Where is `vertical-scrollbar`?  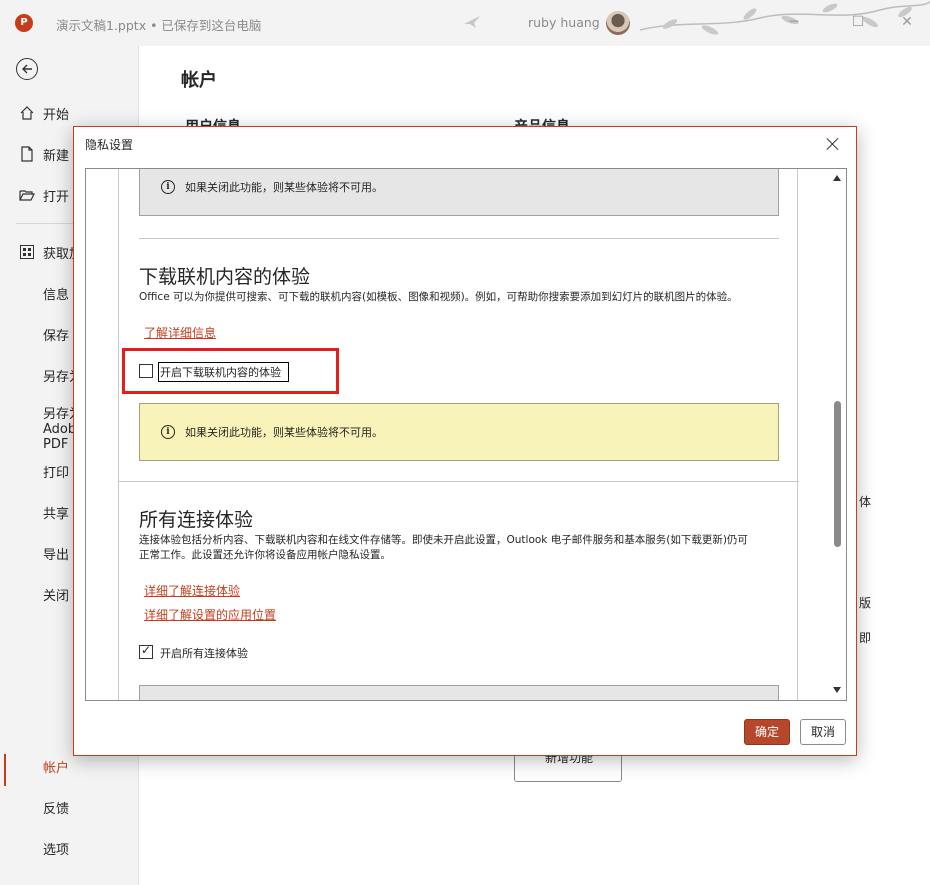
vertical-scrollbar is located at coordinates (837, 434).